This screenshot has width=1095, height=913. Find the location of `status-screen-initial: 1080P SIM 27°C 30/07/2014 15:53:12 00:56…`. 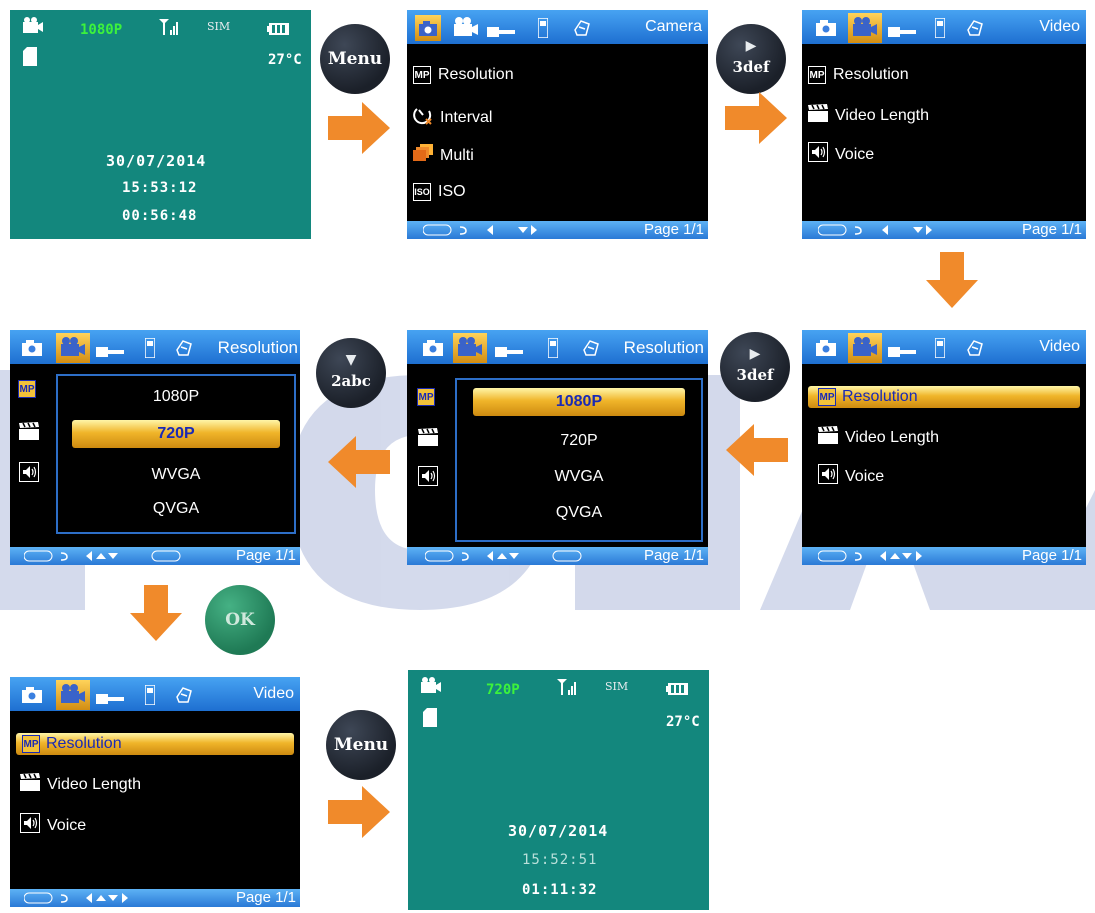

status-screen-initial: 1080P SIM 27°C 30/07/2014 15:53:12 00:56… is located at coordinates (160, 124).